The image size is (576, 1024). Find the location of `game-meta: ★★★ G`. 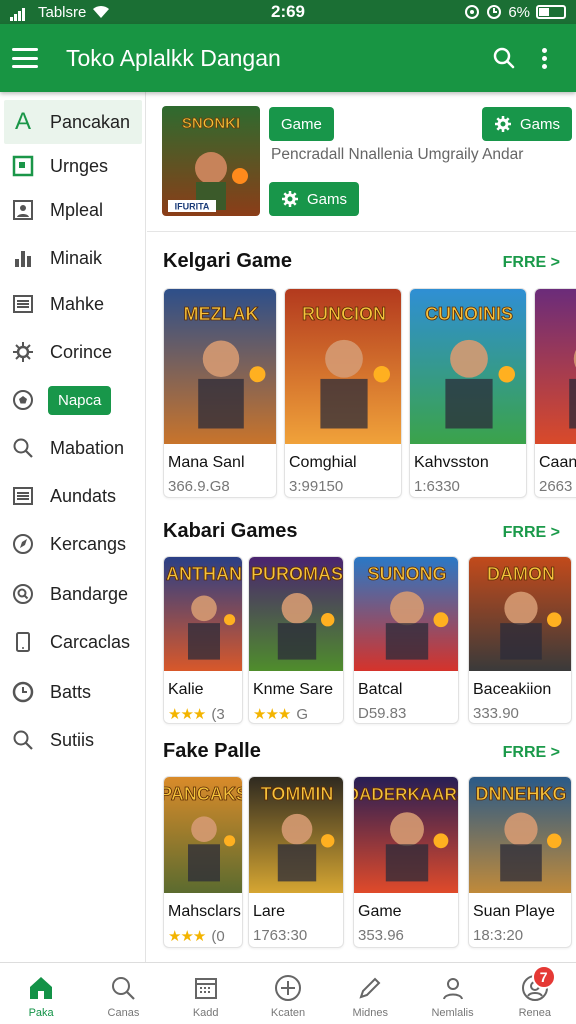

game-meta: ★★★ G is located at coordinates (280, 714).